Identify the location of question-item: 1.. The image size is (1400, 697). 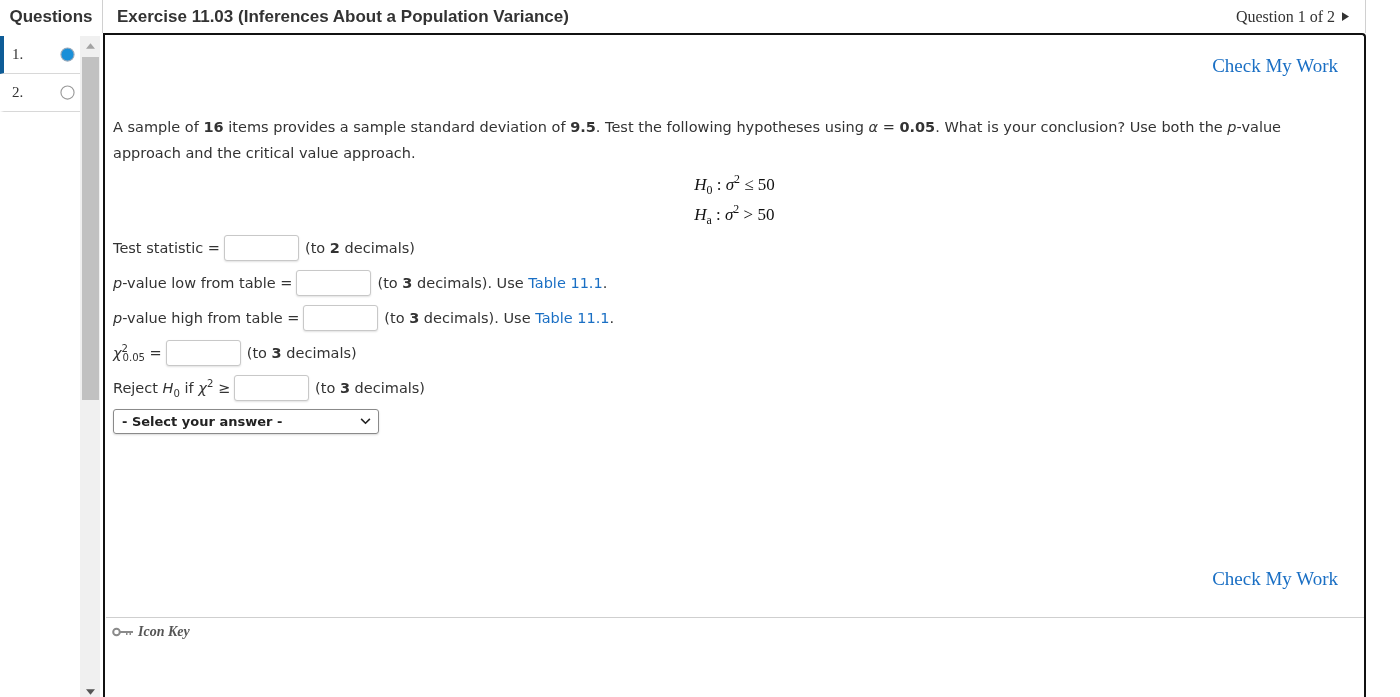
(40, 55).